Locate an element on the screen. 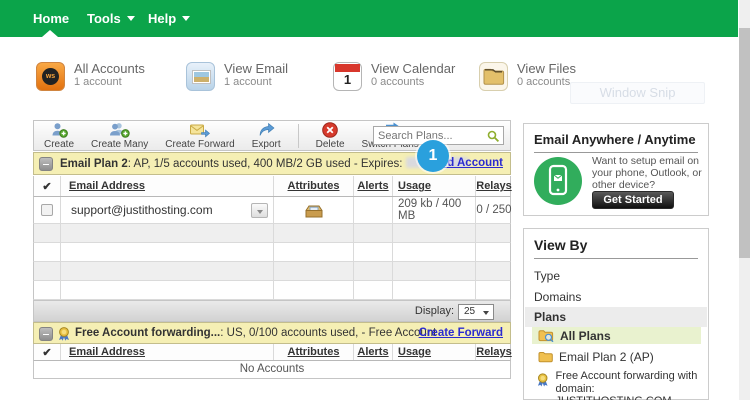  alerts-cell is located at coordinates (373, 210).